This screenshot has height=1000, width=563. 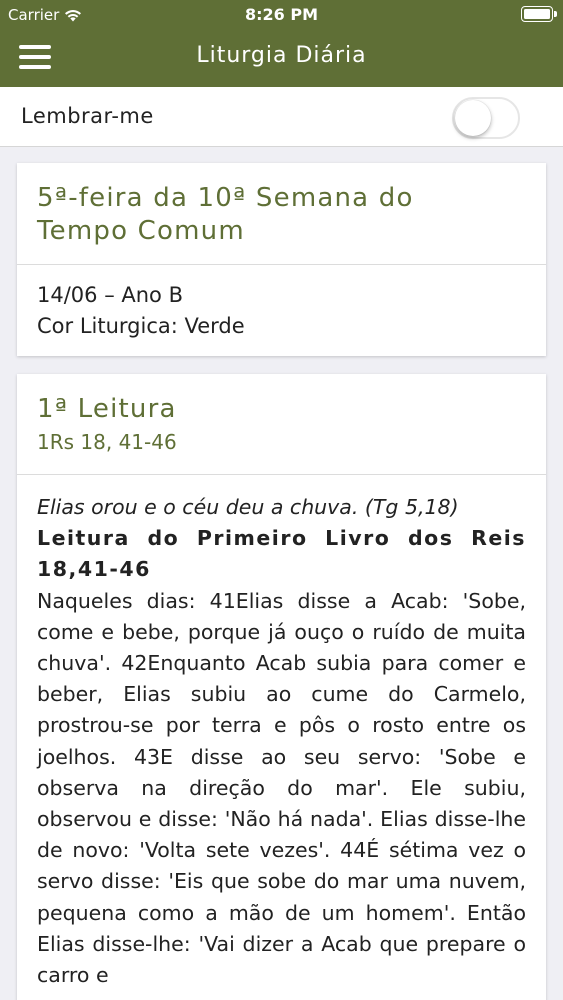 I want to click on reminder-toggle, so click(x=486, y=118).